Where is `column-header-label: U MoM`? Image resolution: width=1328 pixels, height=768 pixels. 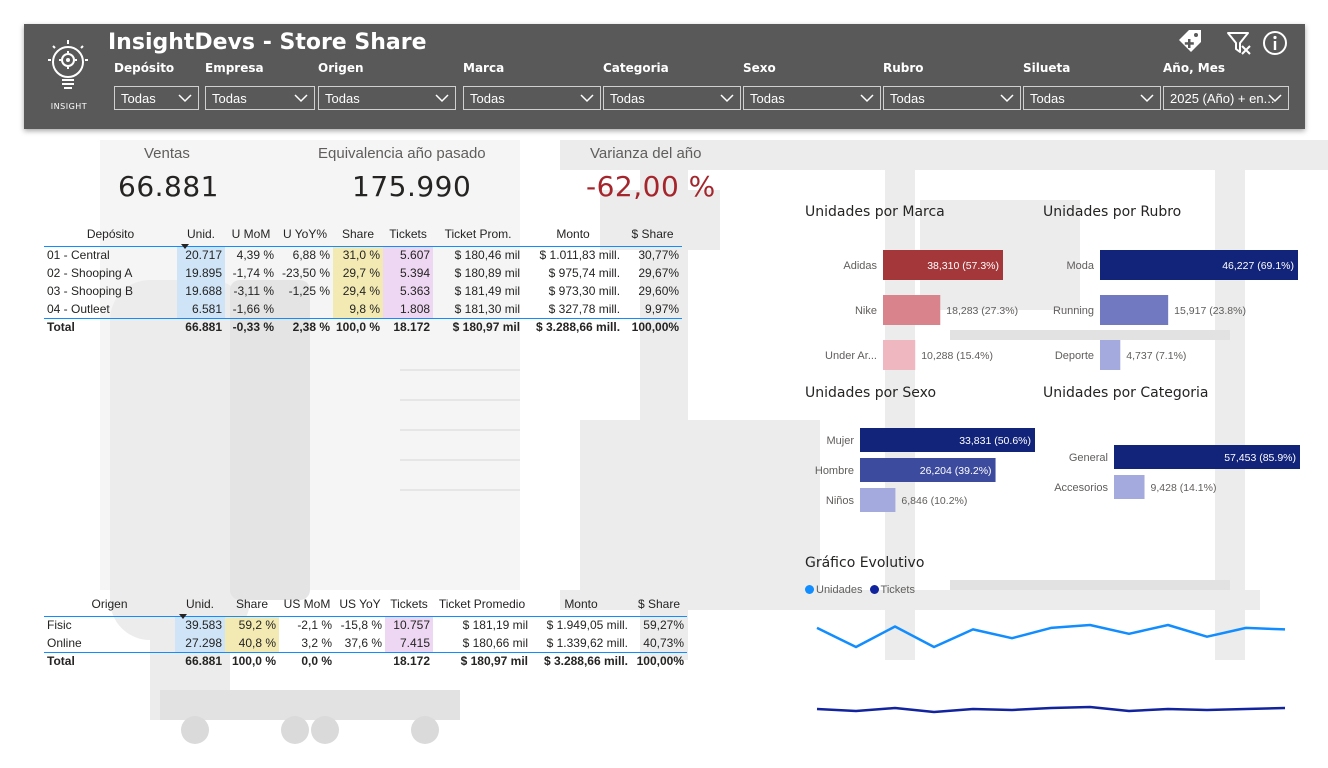 column-header-label: U MoM is located at coordinates (251, 233).